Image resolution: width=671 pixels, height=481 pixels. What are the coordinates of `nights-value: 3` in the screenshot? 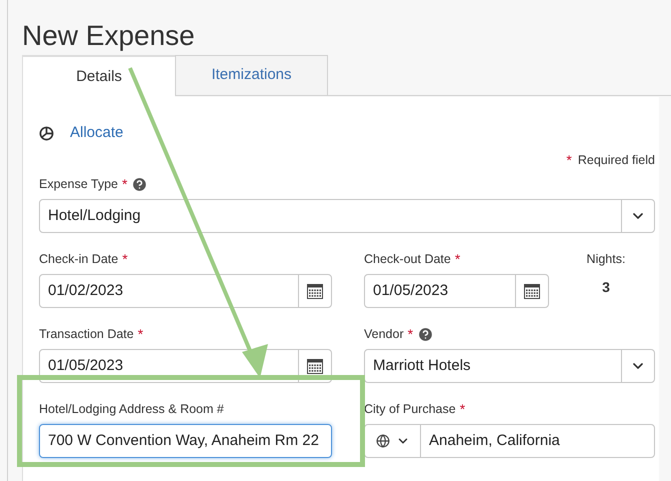 It's located at (606, 287).